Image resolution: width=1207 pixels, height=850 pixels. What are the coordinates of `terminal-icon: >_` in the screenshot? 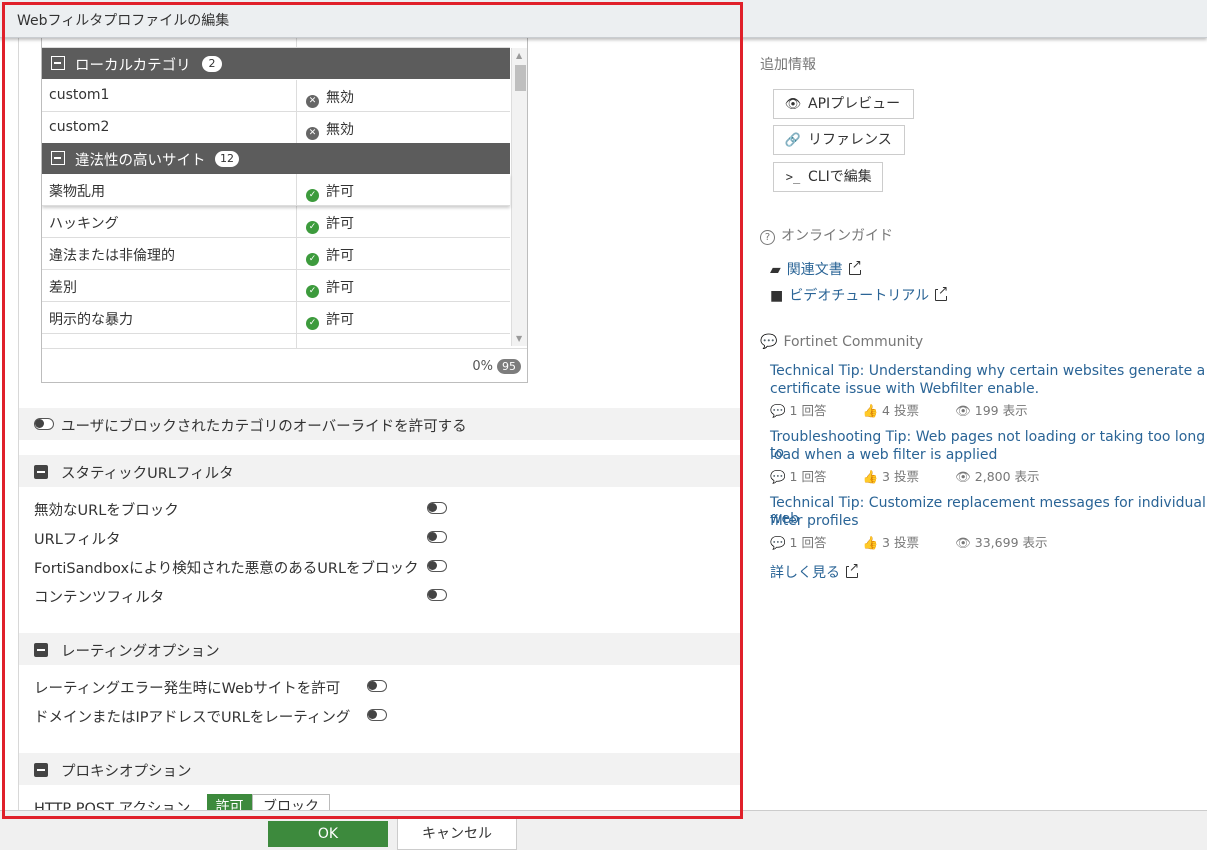 It's located at (793, 177).